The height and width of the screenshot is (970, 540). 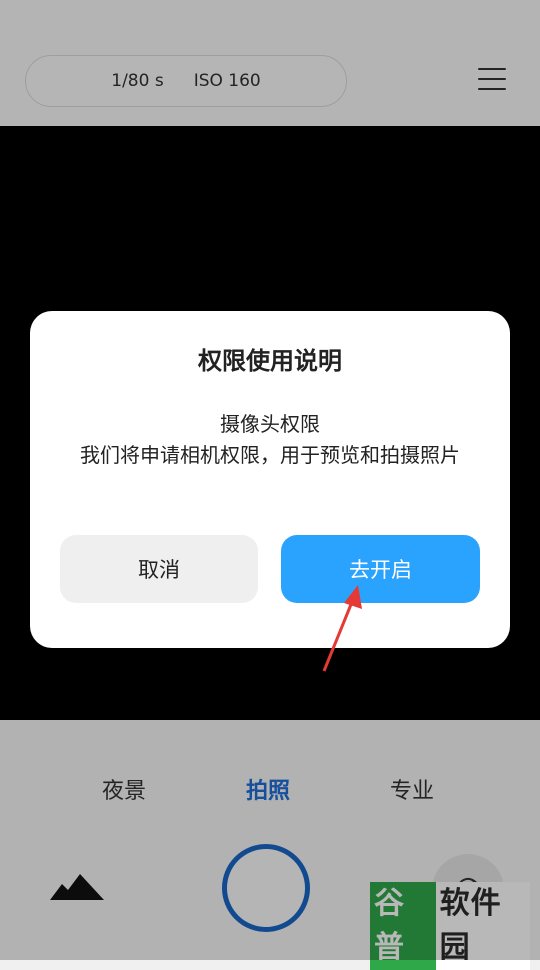 What do you see at coordinates (270, 455) in the screenshot?
I see `dialog-body: 我们将申请相机权限，用于预览和拍摄照片` at bounding box center [270, 455].